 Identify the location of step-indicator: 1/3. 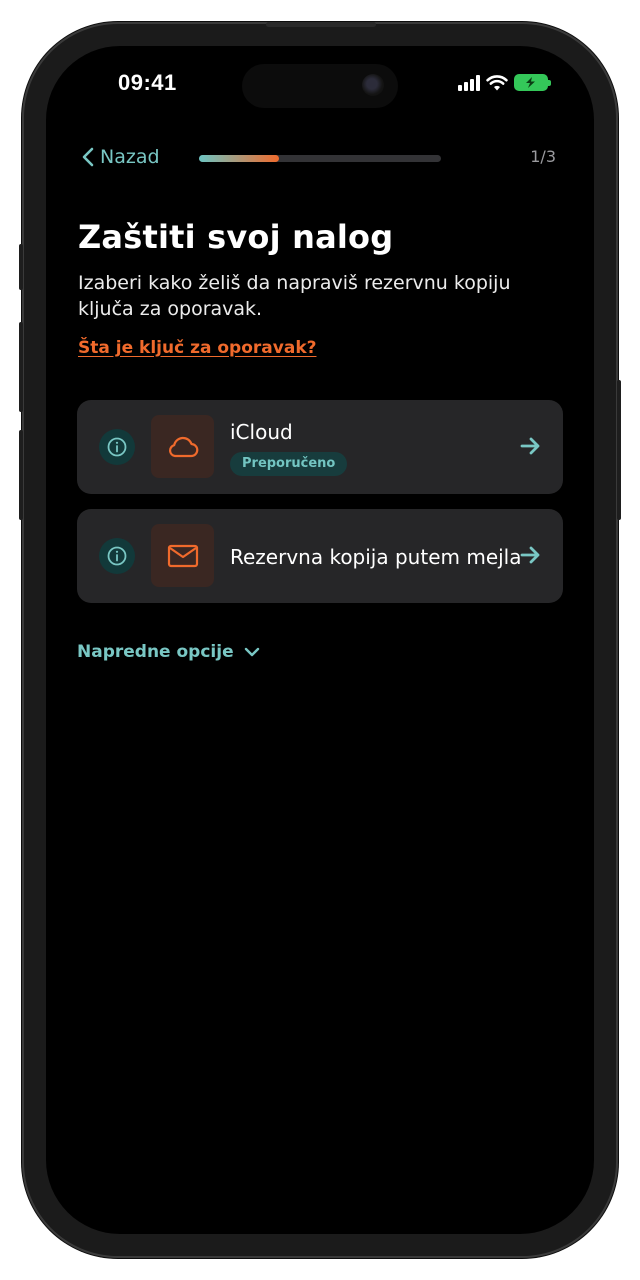
(543, 156).